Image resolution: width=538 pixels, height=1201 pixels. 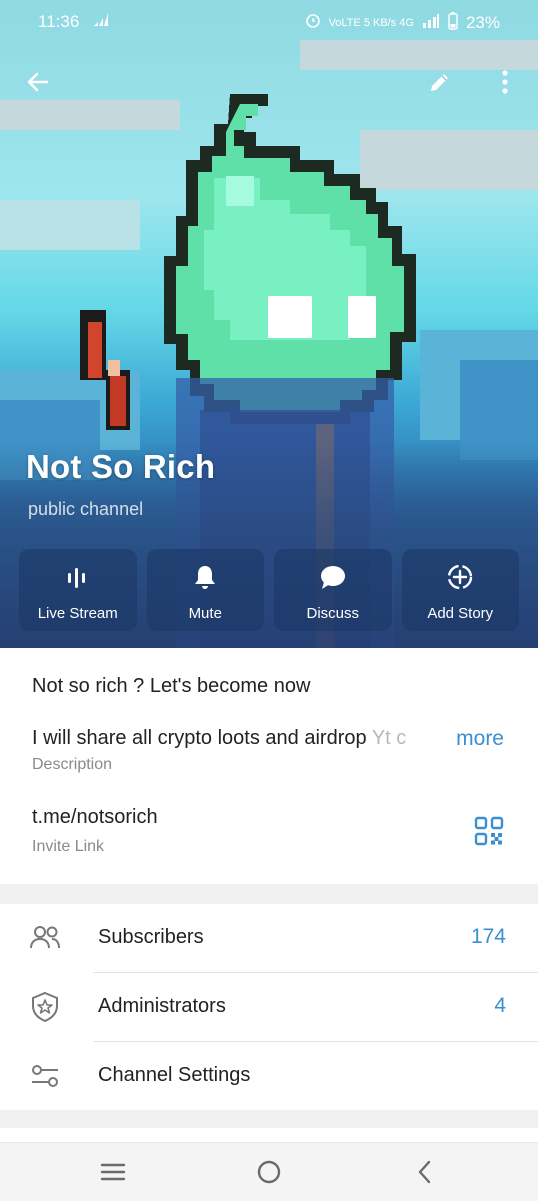 I want to click on live-stream-label: Live Stream, so click(x=77, y=613).